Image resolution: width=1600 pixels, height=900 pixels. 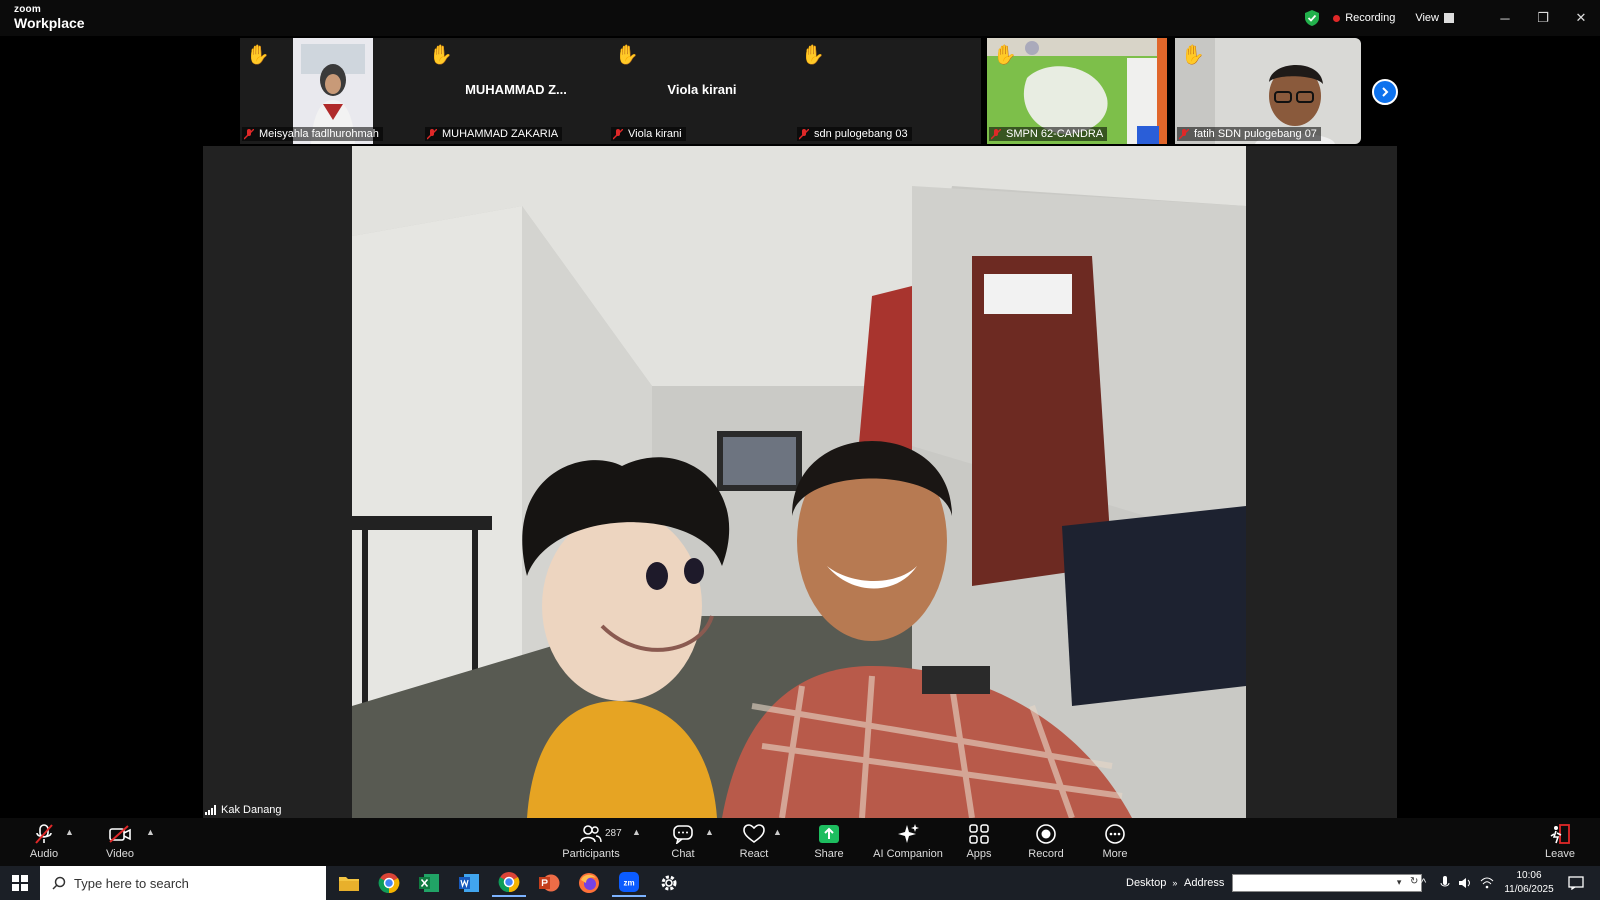 What do you see at coordinates (754, 833) in the screenshot?
I see `heart-react-icon` at bounding box center [754, 833].